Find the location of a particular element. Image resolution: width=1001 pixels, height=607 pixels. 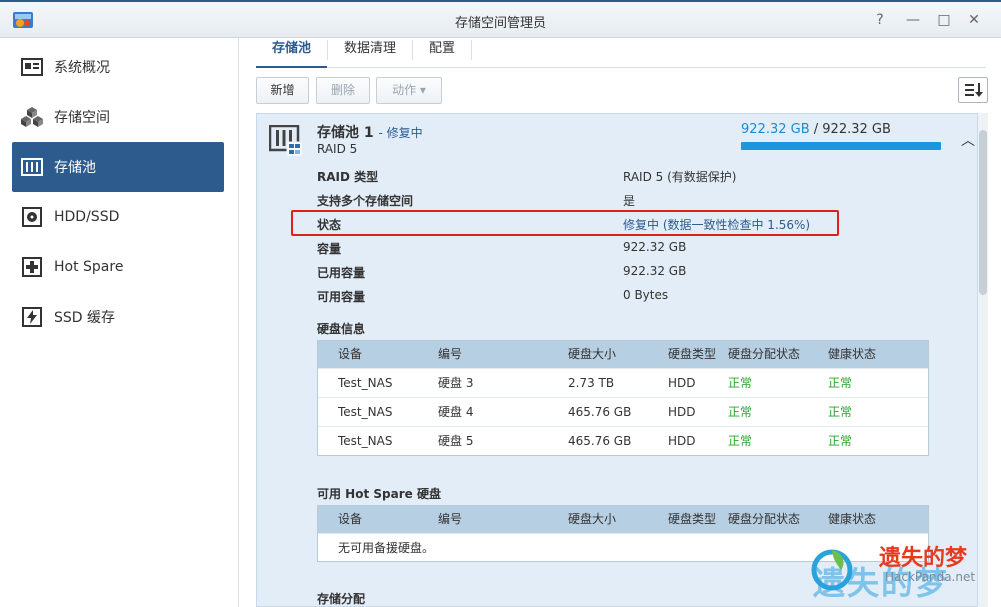

cell-number: 硬盘 4 is located at coordinates (456, 412).